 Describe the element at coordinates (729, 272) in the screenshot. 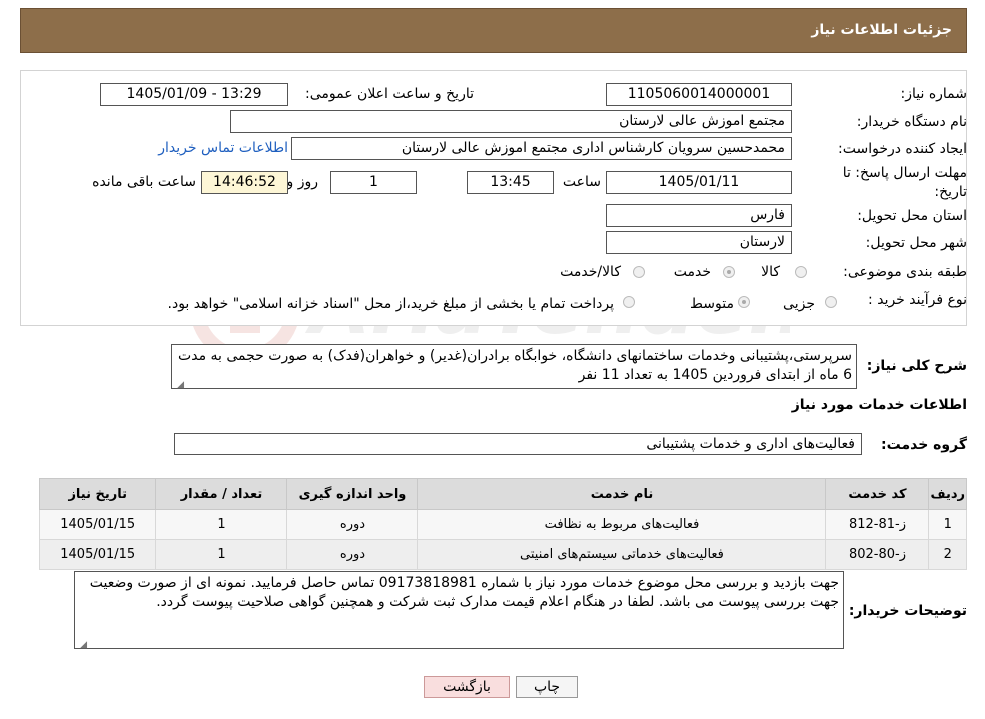

I see `category-radio-service` at that location.